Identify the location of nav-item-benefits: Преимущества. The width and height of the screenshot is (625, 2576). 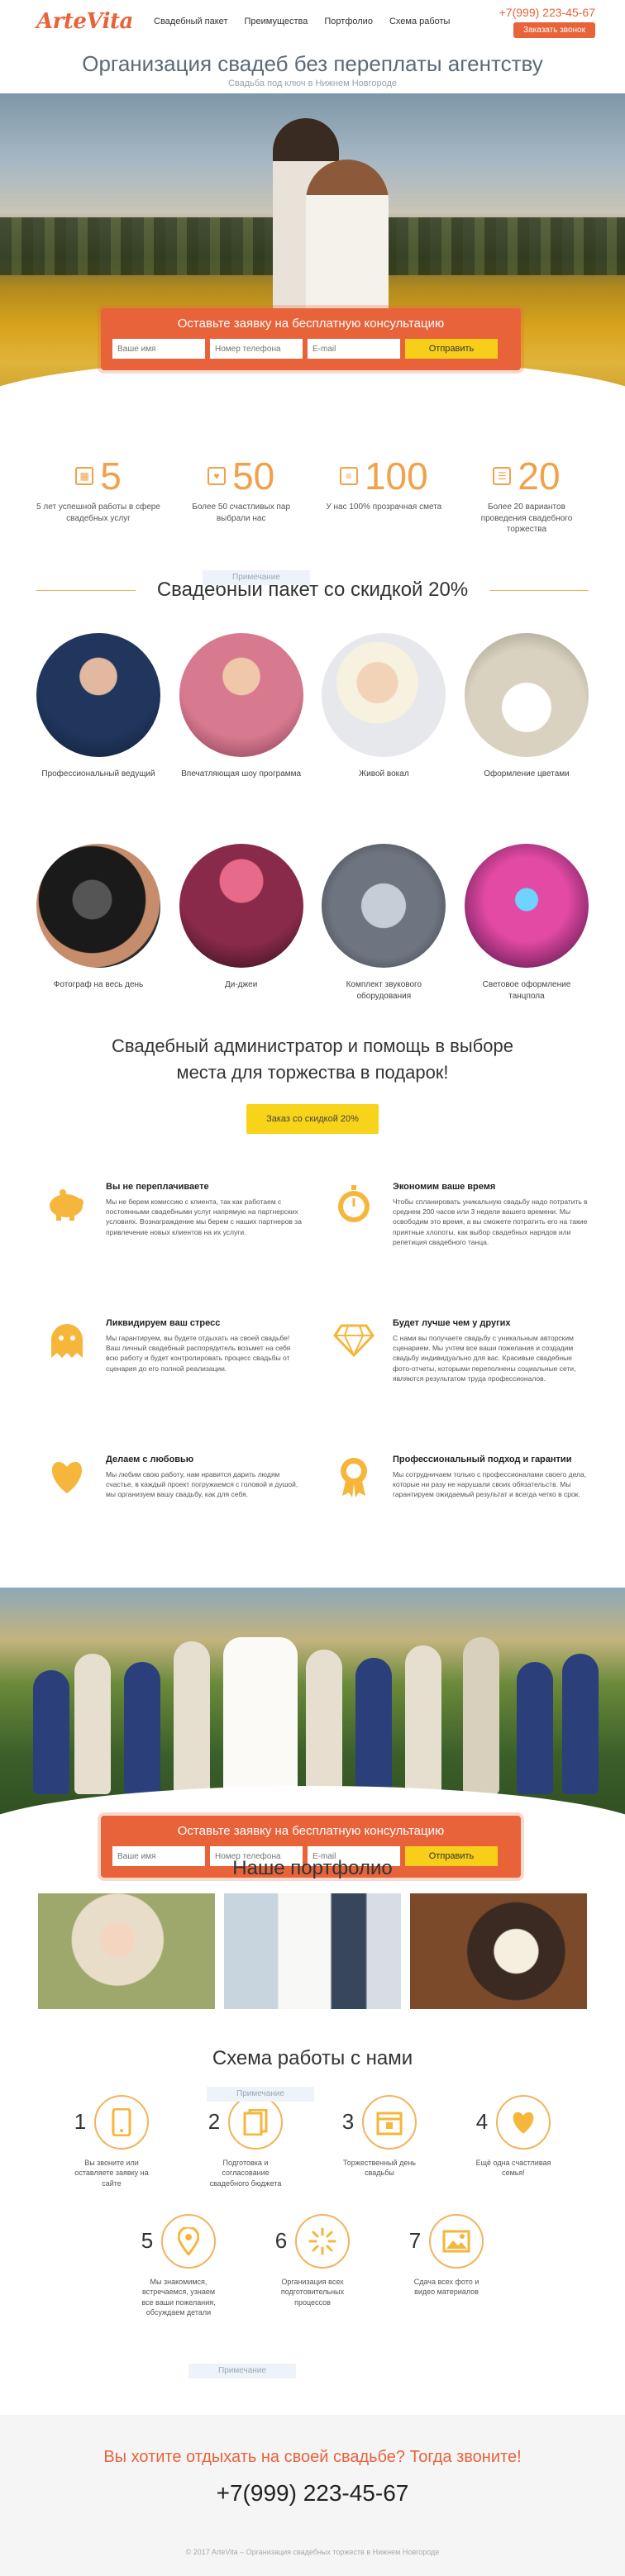
(276, 22).